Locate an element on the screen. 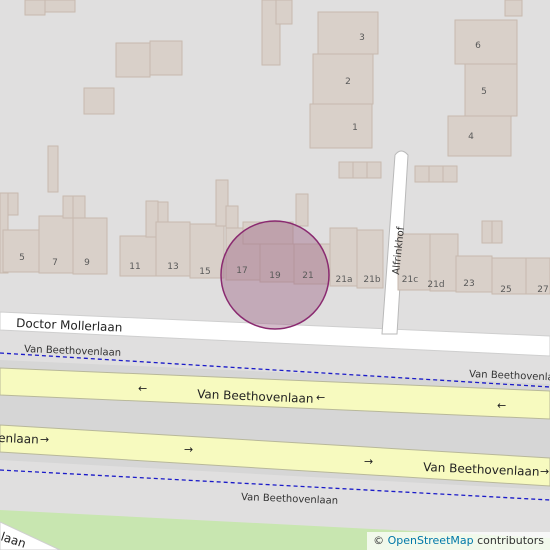 The image size is (550, 550). house-number: 21b is located at coordinates (371, 280).